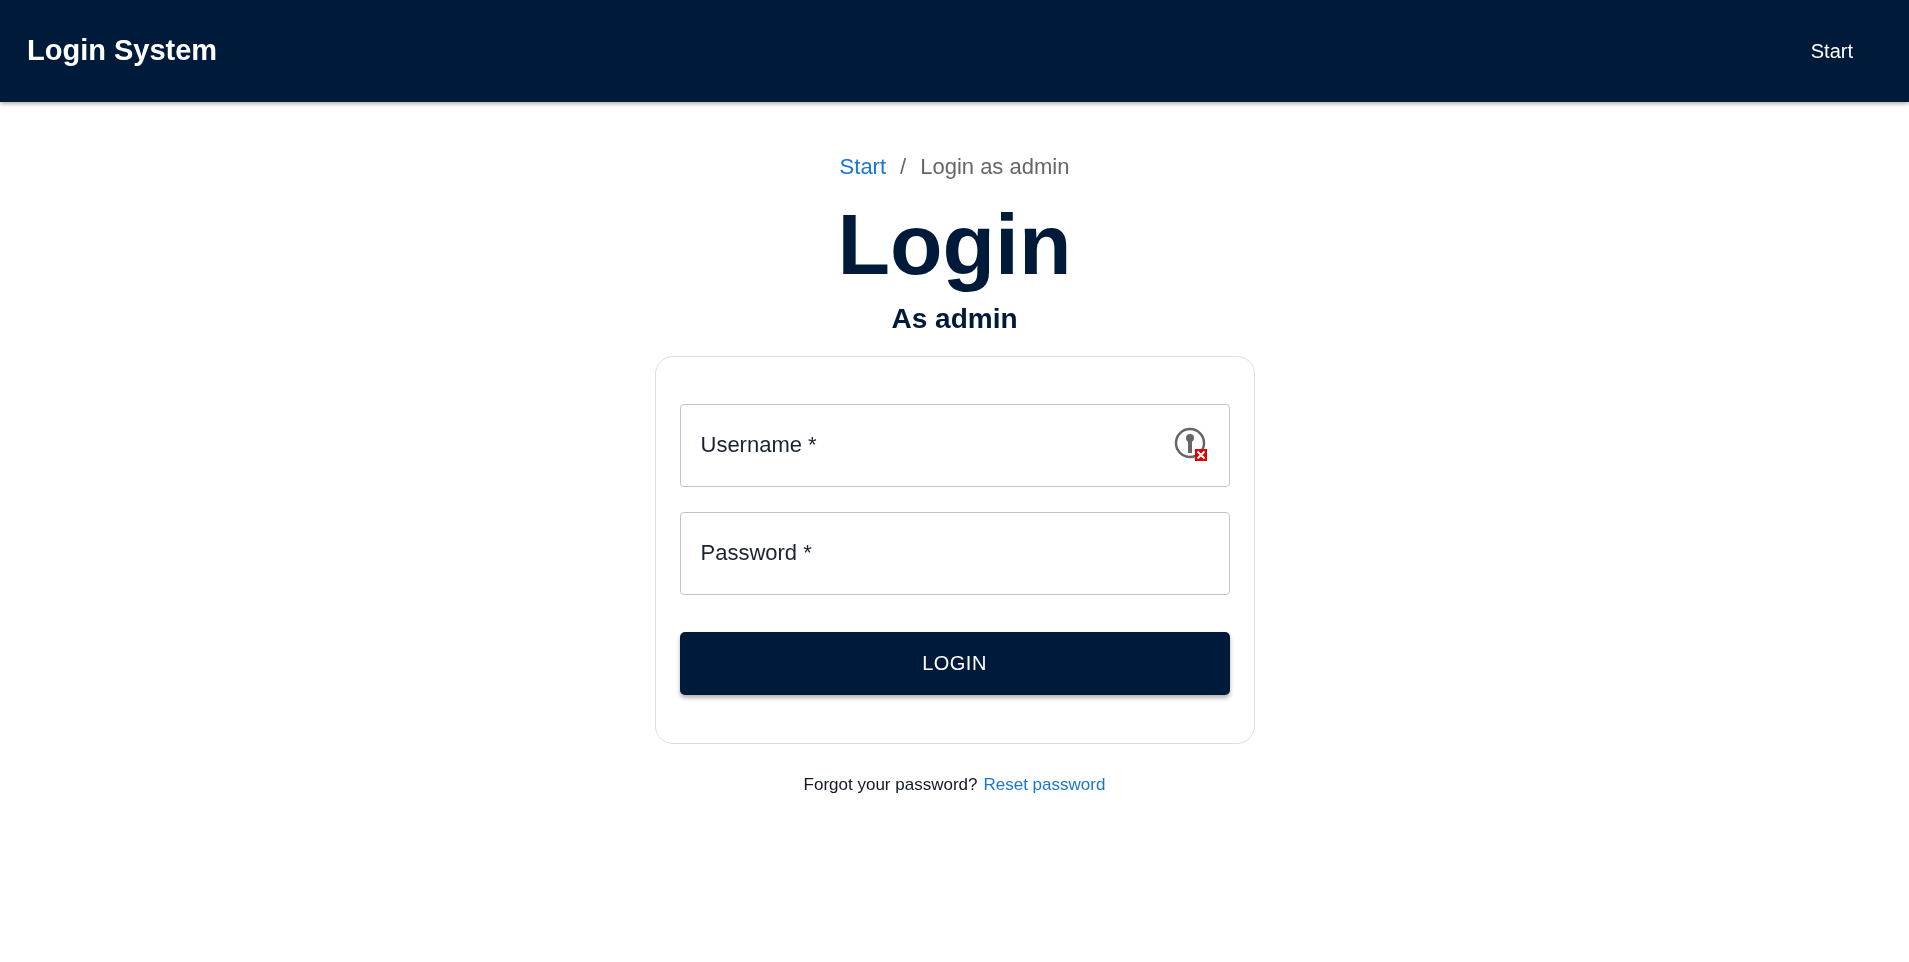 The height and width of the screenshot is (962, 1909). I want to click on page-subheading: As admin, so click(954, 318).